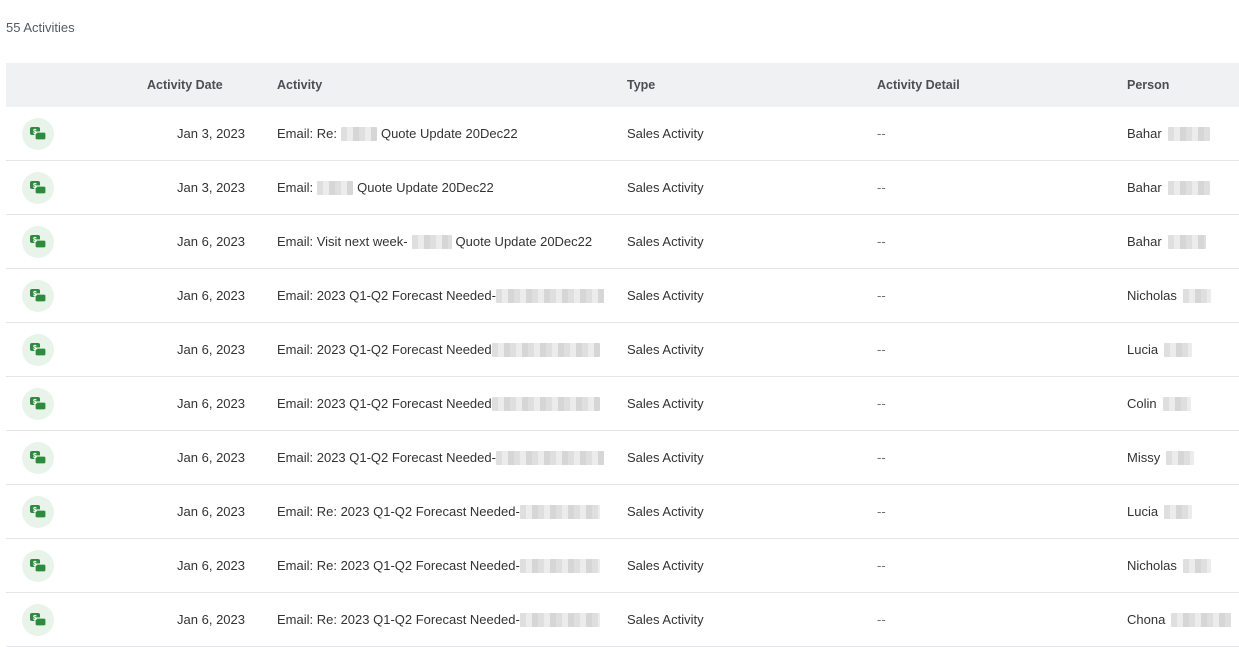  Describe the element at coordinates (442, 133) in the screenshot. I see `activity-link: Email: Re: Quote Update 20Dec22` at that location.